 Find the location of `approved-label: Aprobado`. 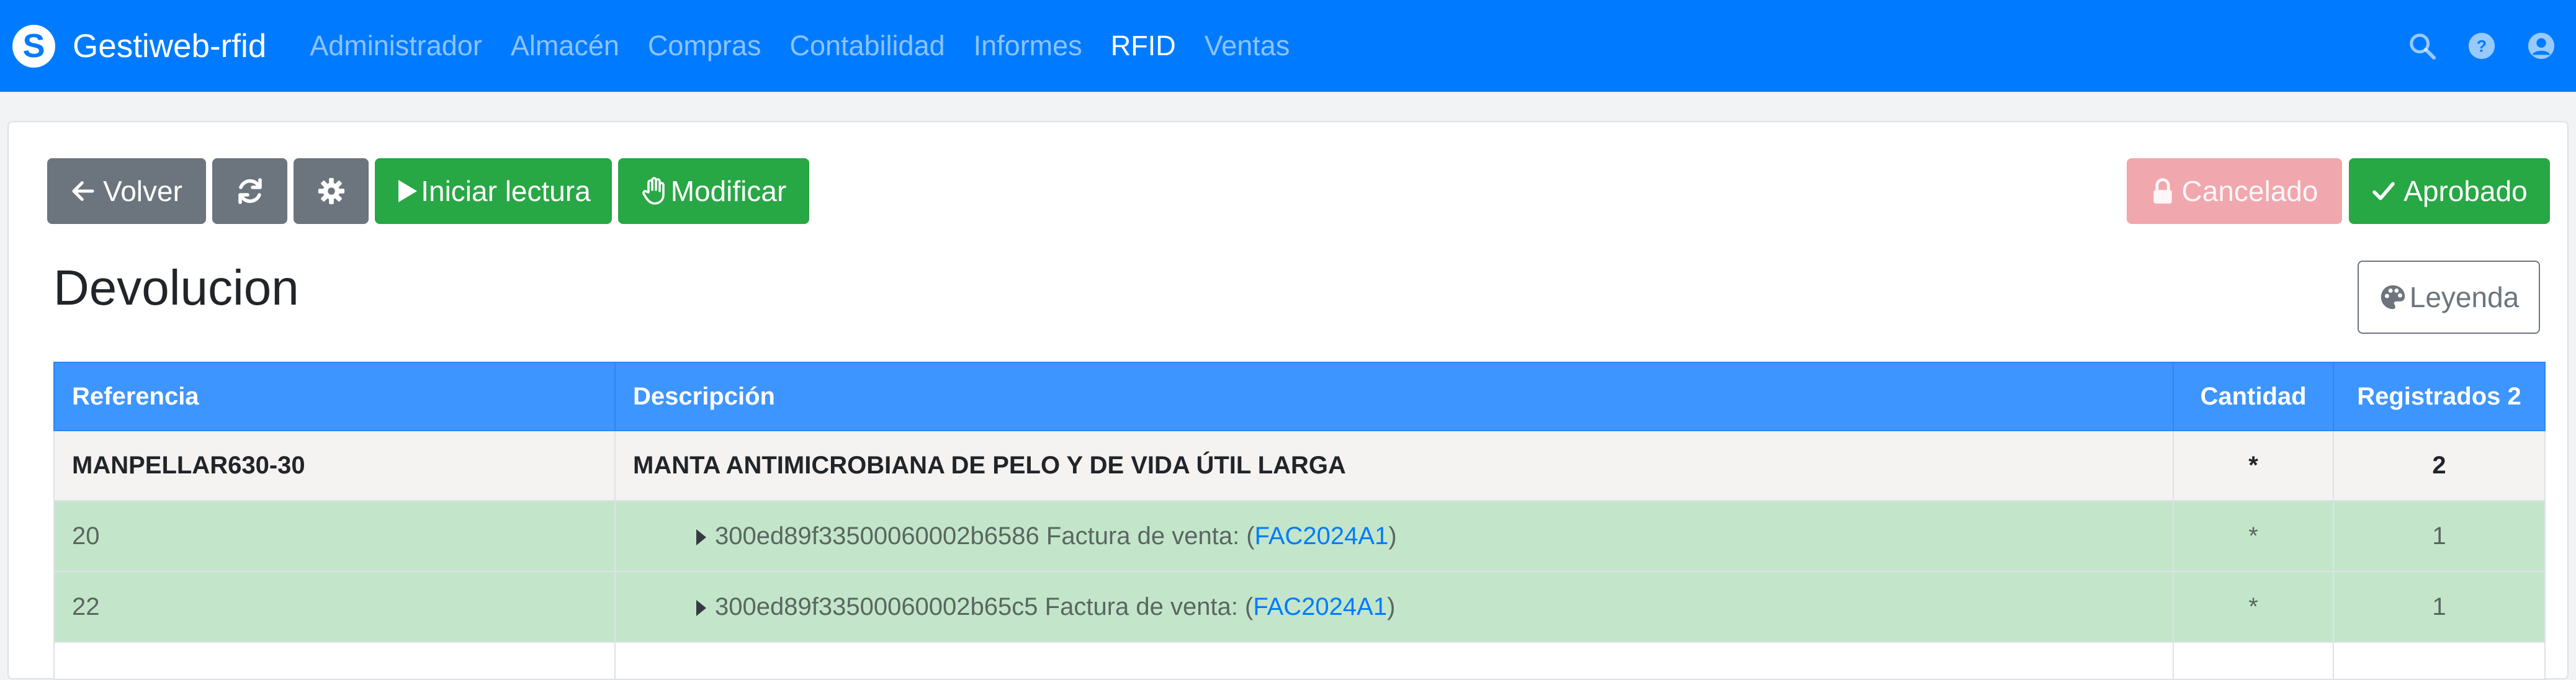

approved-label: Aprobado is located at coordinates (2465, 191).